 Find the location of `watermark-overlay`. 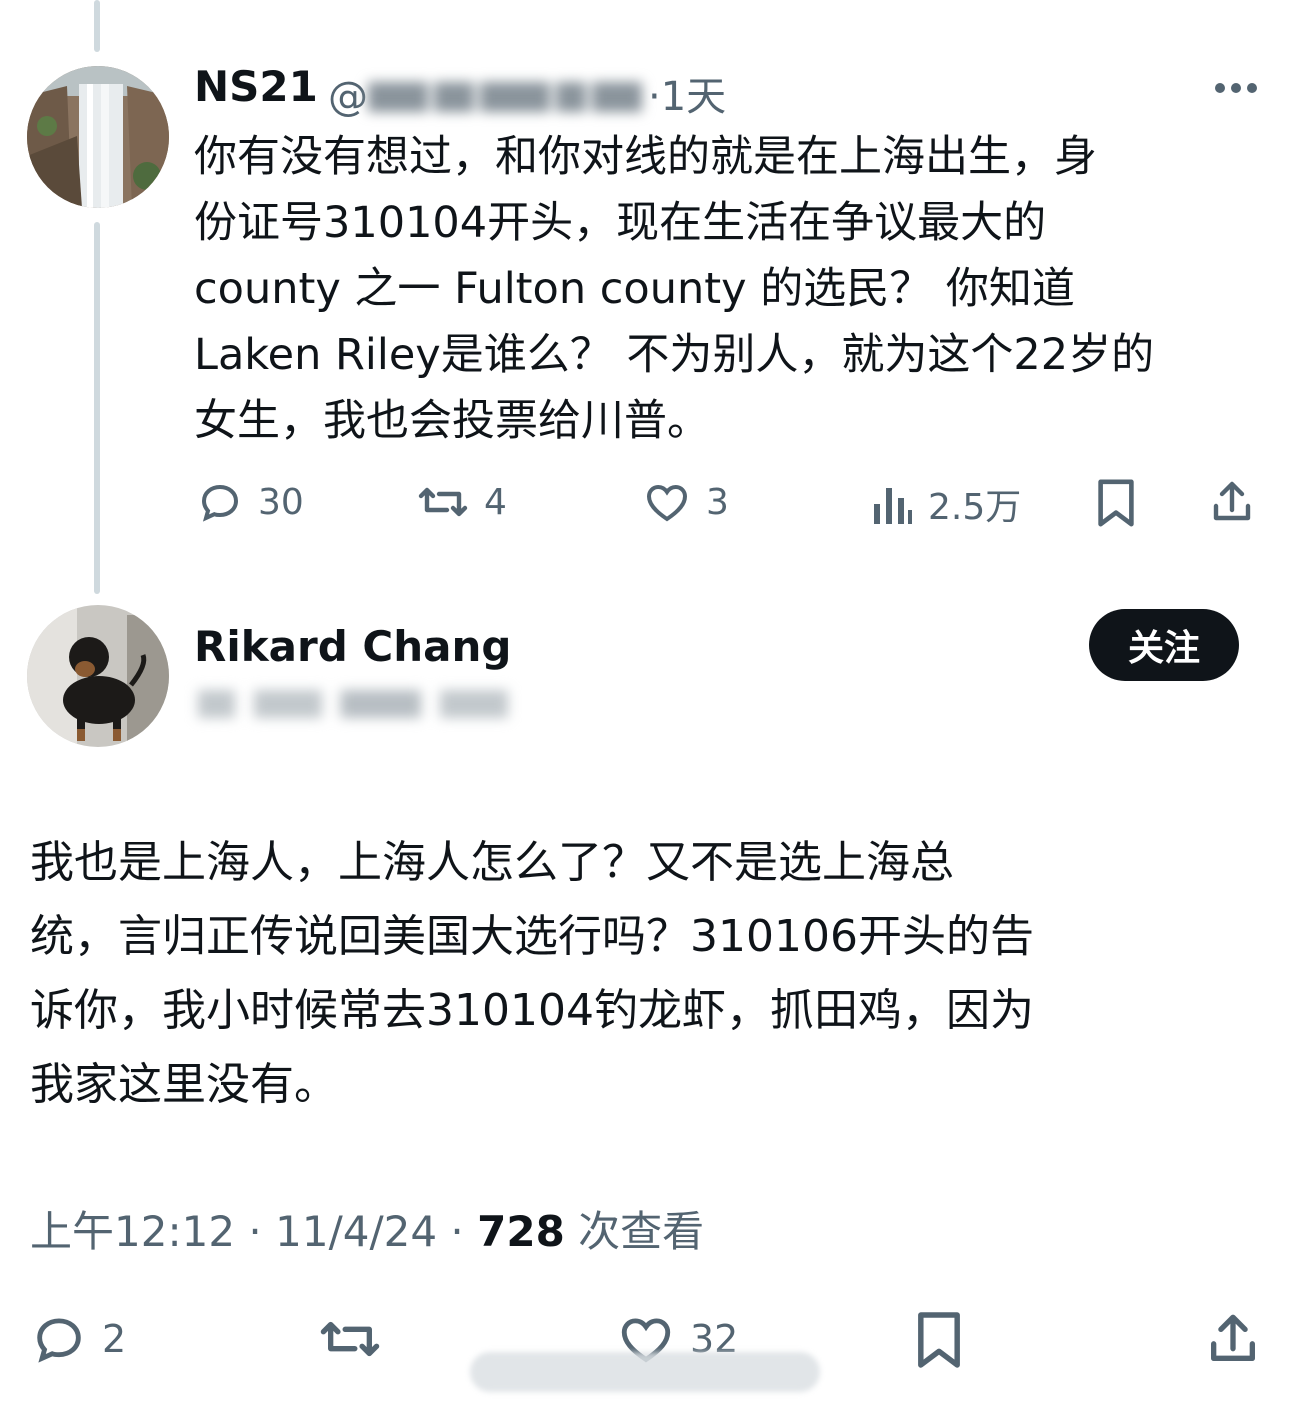

watermark-overlay is located at coordinates (645, 1372).